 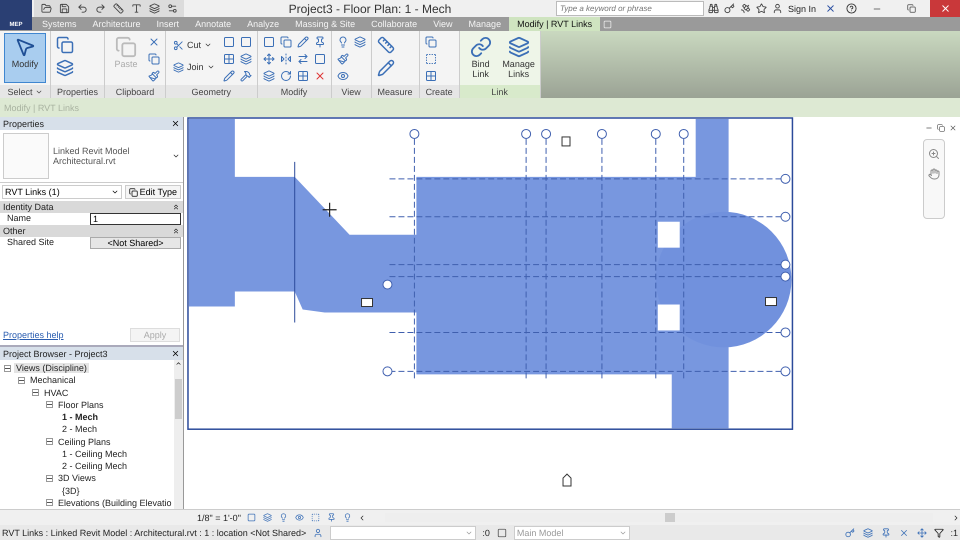 I want to click on elevation-marker-icon, so click(x=567, y=480).